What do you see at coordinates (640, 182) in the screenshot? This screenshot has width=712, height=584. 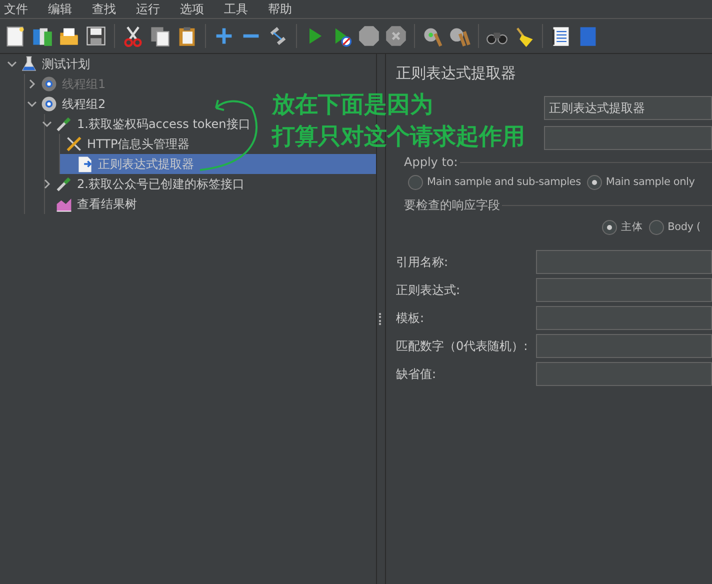 I see `radio-option: Main sample only` at bounding box center [640, 182].